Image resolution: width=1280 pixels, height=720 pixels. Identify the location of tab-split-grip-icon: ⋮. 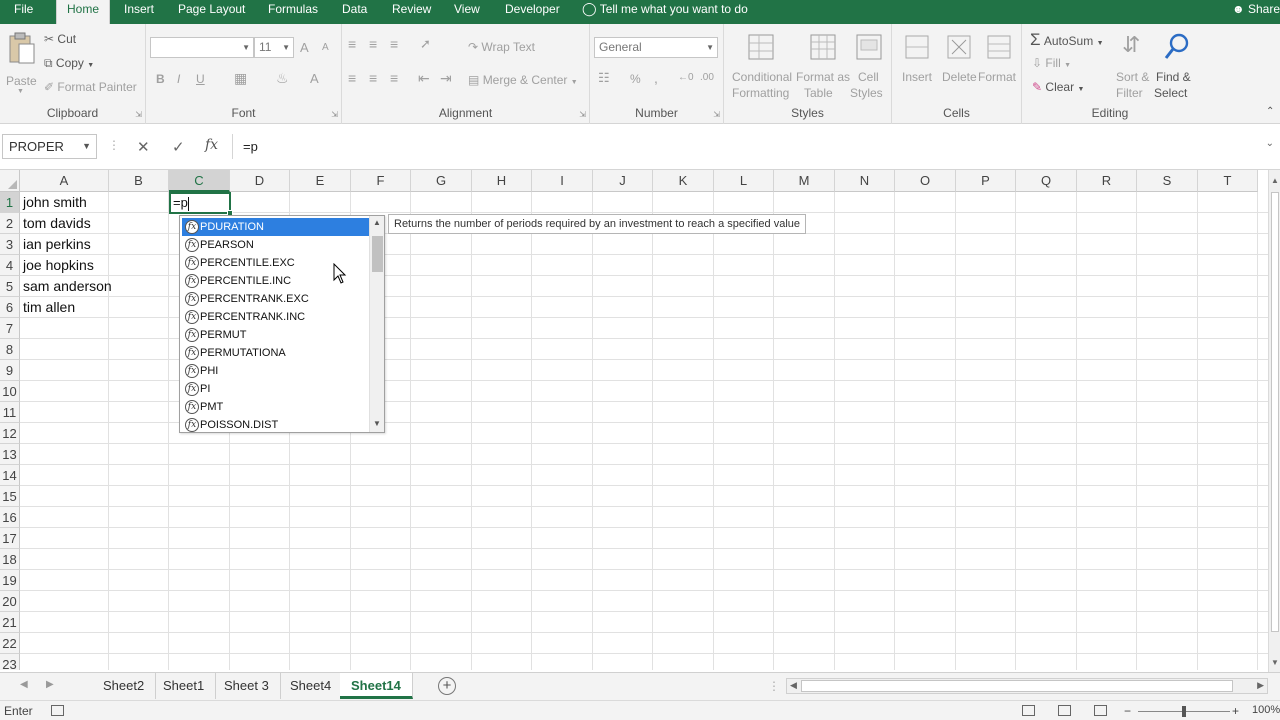
(774, 686).